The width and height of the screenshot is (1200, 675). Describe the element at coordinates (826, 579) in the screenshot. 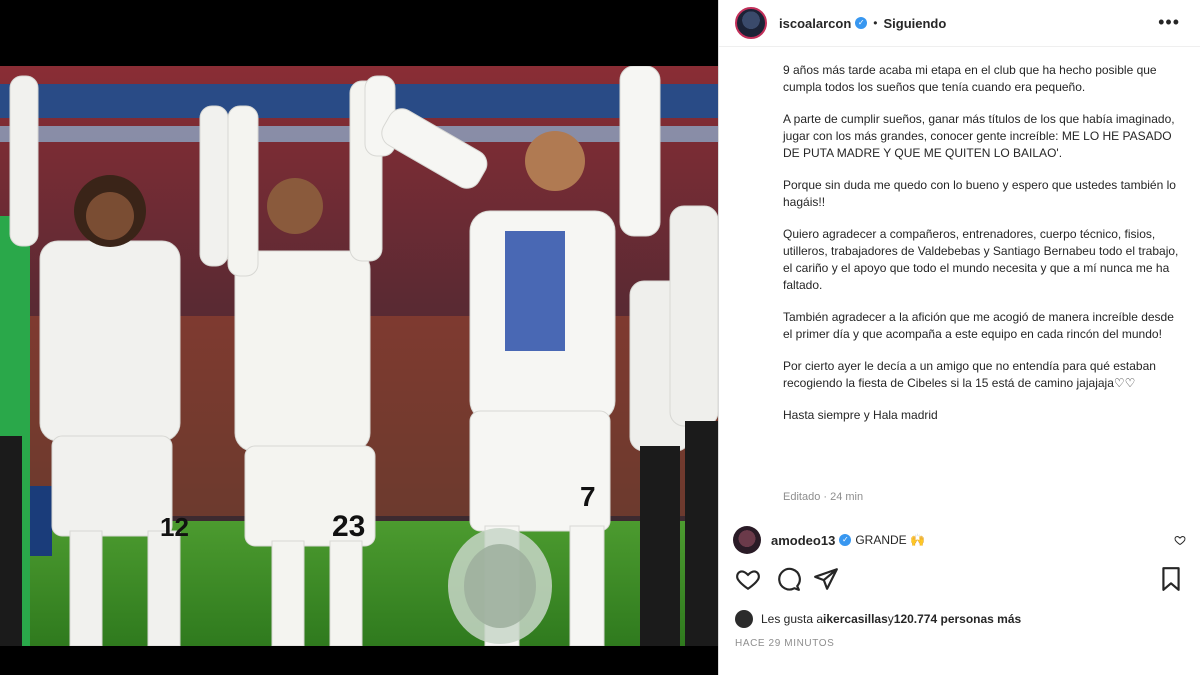

I see `share-send-icon` at that location.